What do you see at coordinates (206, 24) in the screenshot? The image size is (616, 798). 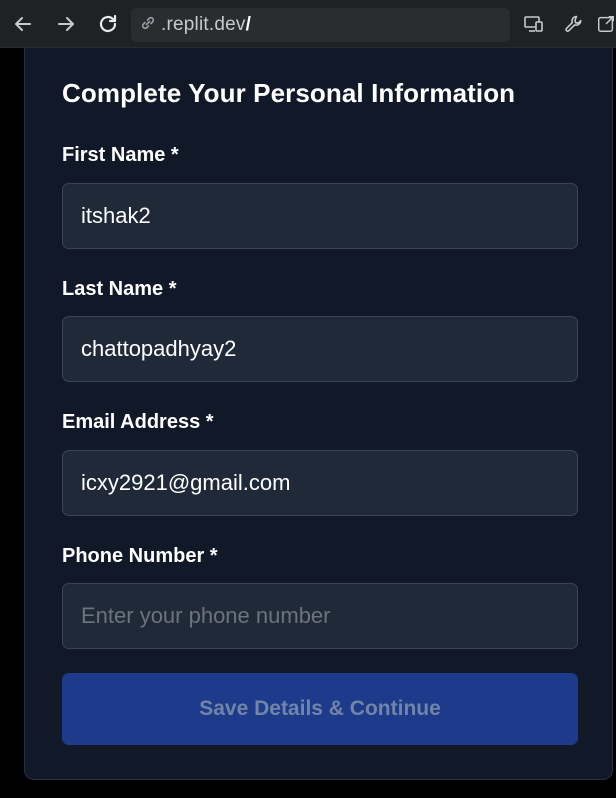 I see `address-url: .replit.dev/` at bounding box center [206, 24].